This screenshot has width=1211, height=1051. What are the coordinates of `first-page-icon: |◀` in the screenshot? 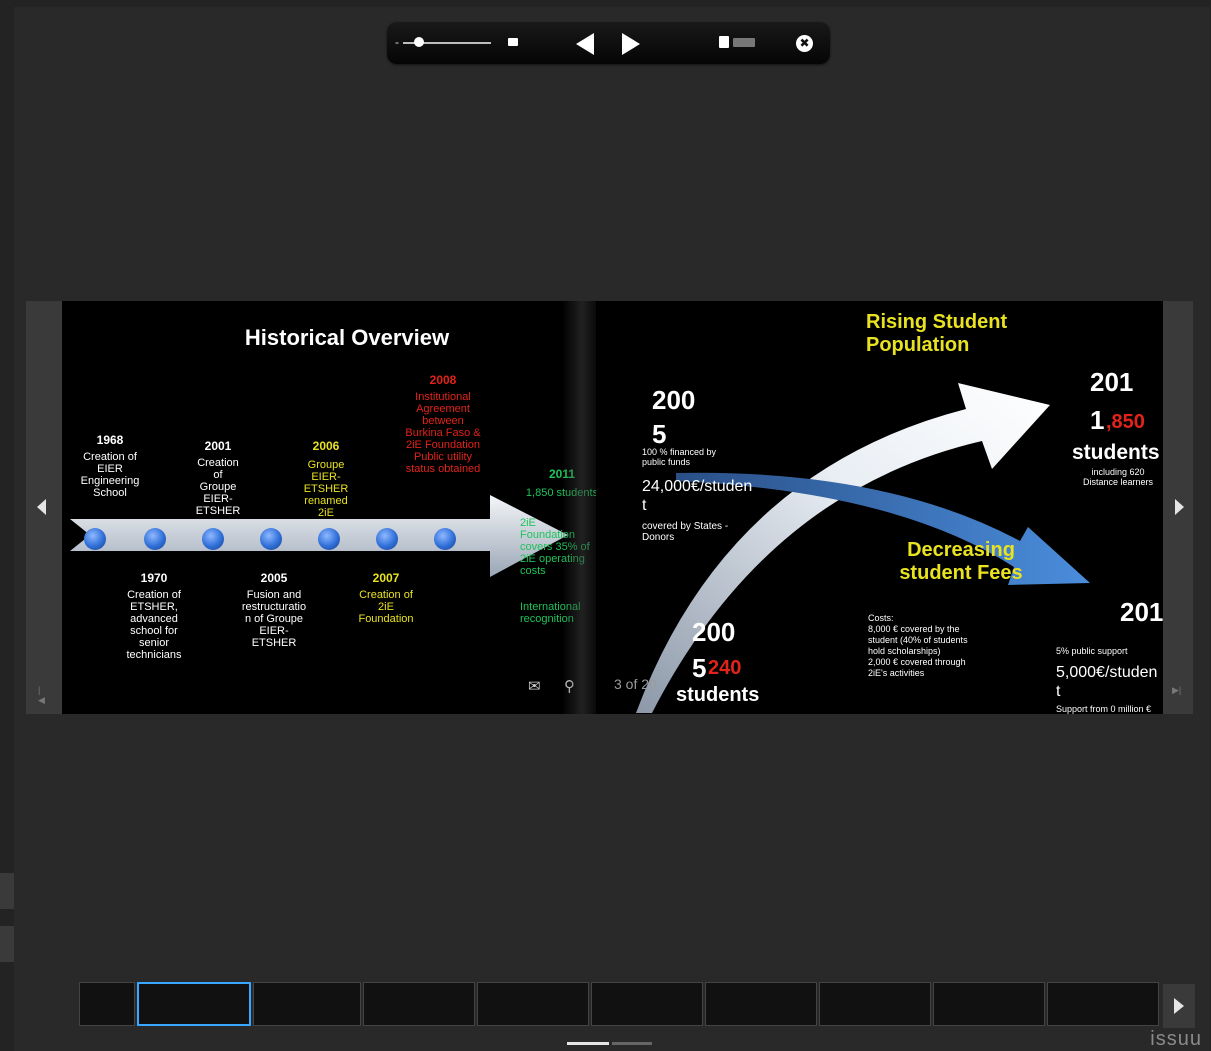 It's located at (42, 695).